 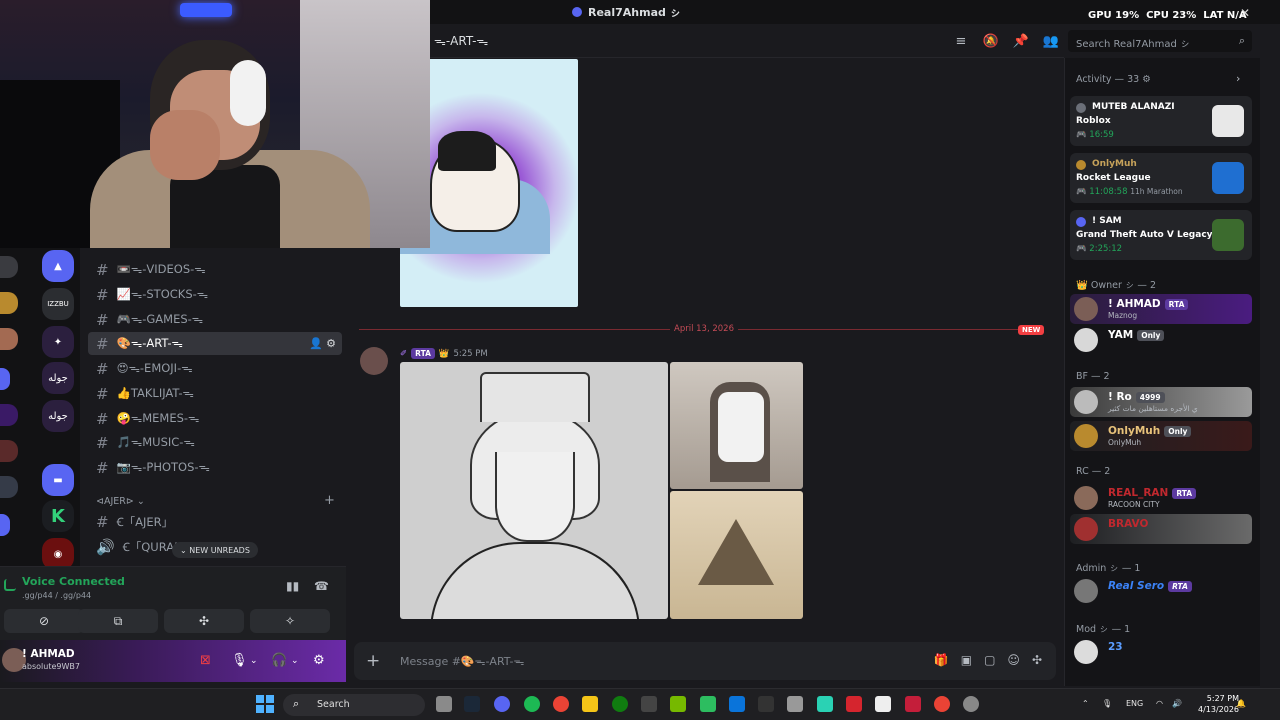 I want to click on settings-icon, so click(x=971, y=704).